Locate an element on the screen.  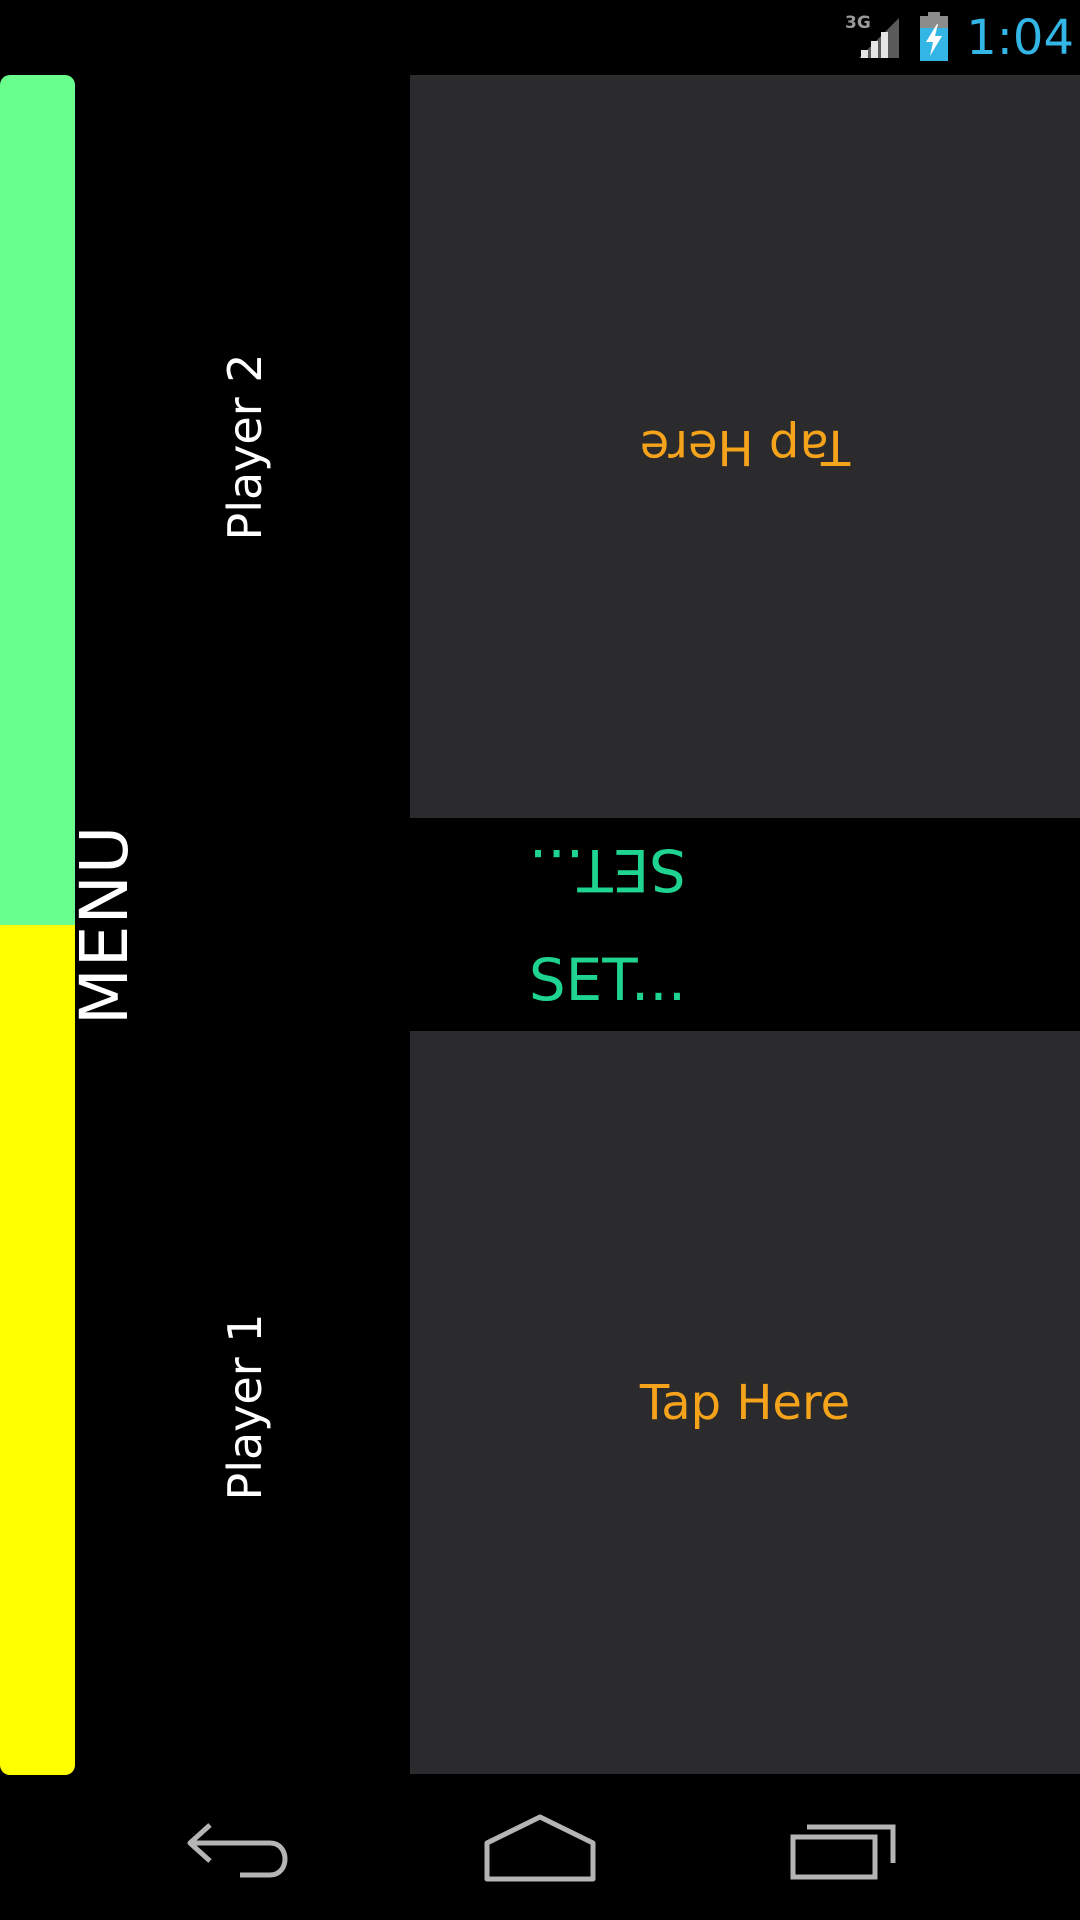
network-type-label: 3G is located at coordinates (858, 23).